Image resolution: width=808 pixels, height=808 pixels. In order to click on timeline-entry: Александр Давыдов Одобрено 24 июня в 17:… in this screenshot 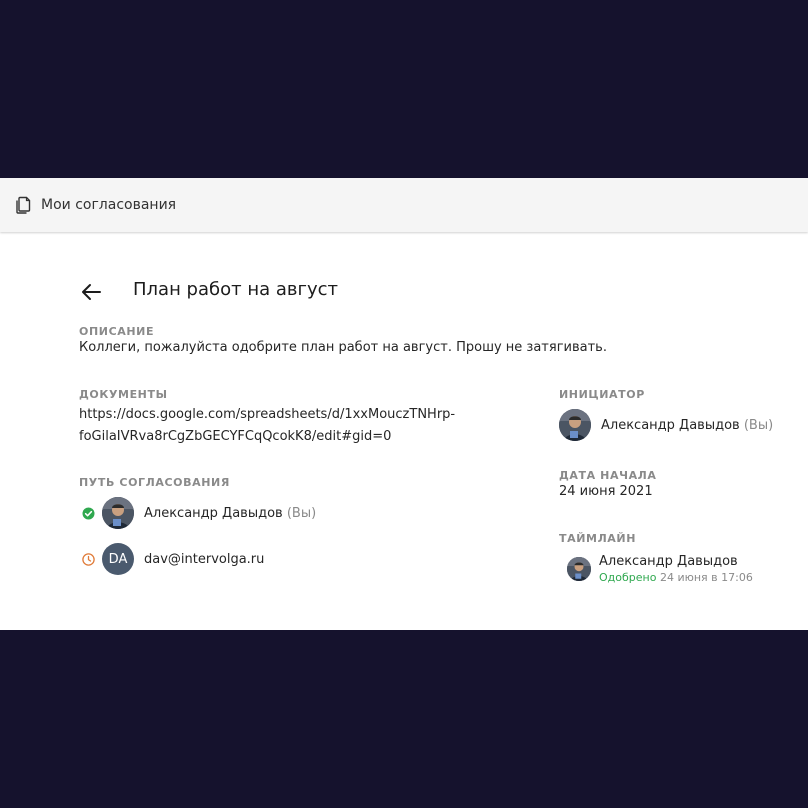, I will do `click(660, 569)`.